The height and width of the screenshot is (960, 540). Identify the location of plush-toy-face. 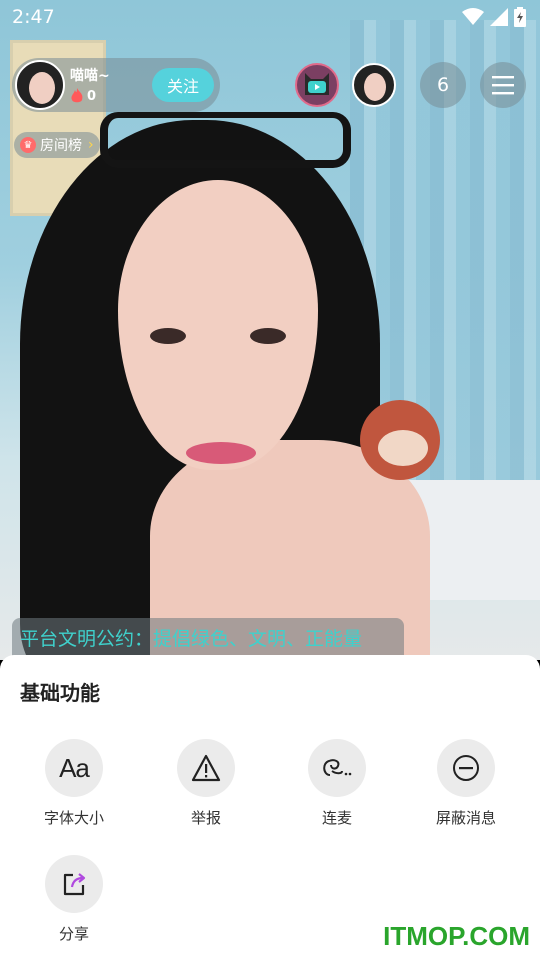
(403, 448).